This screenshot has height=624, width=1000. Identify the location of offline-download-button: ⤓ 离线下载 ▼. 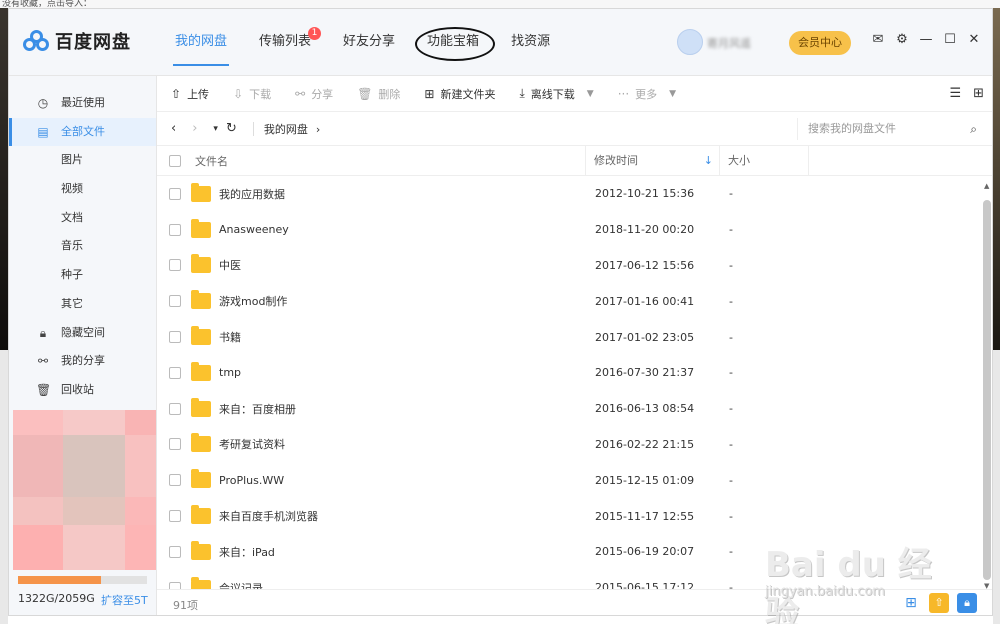
(556, 94).